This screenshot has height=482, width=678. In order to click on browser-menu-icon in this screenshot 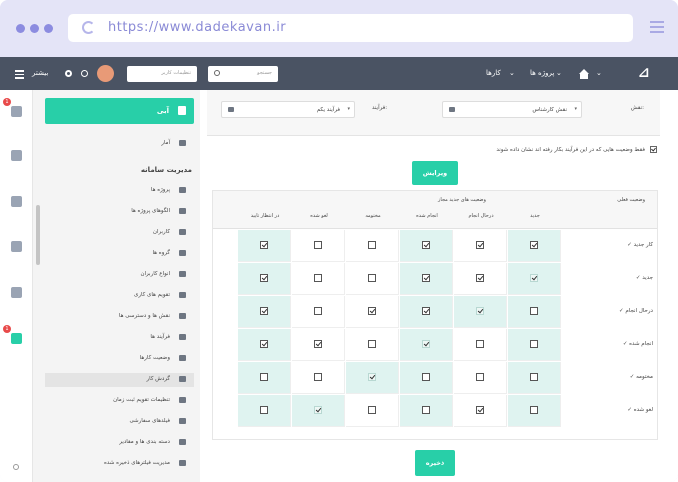, I will do `click(657, 28)`.